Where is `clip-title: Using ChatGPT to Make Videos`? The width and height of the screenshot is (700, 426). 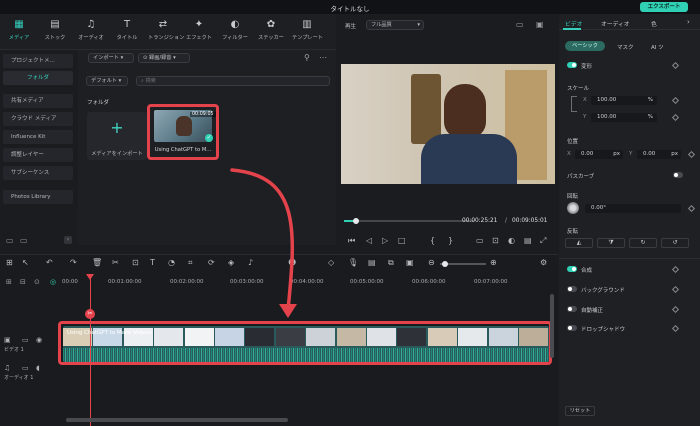
clip-title: Using ChatGPT to Make Videos is located at coordinates (109, 333).